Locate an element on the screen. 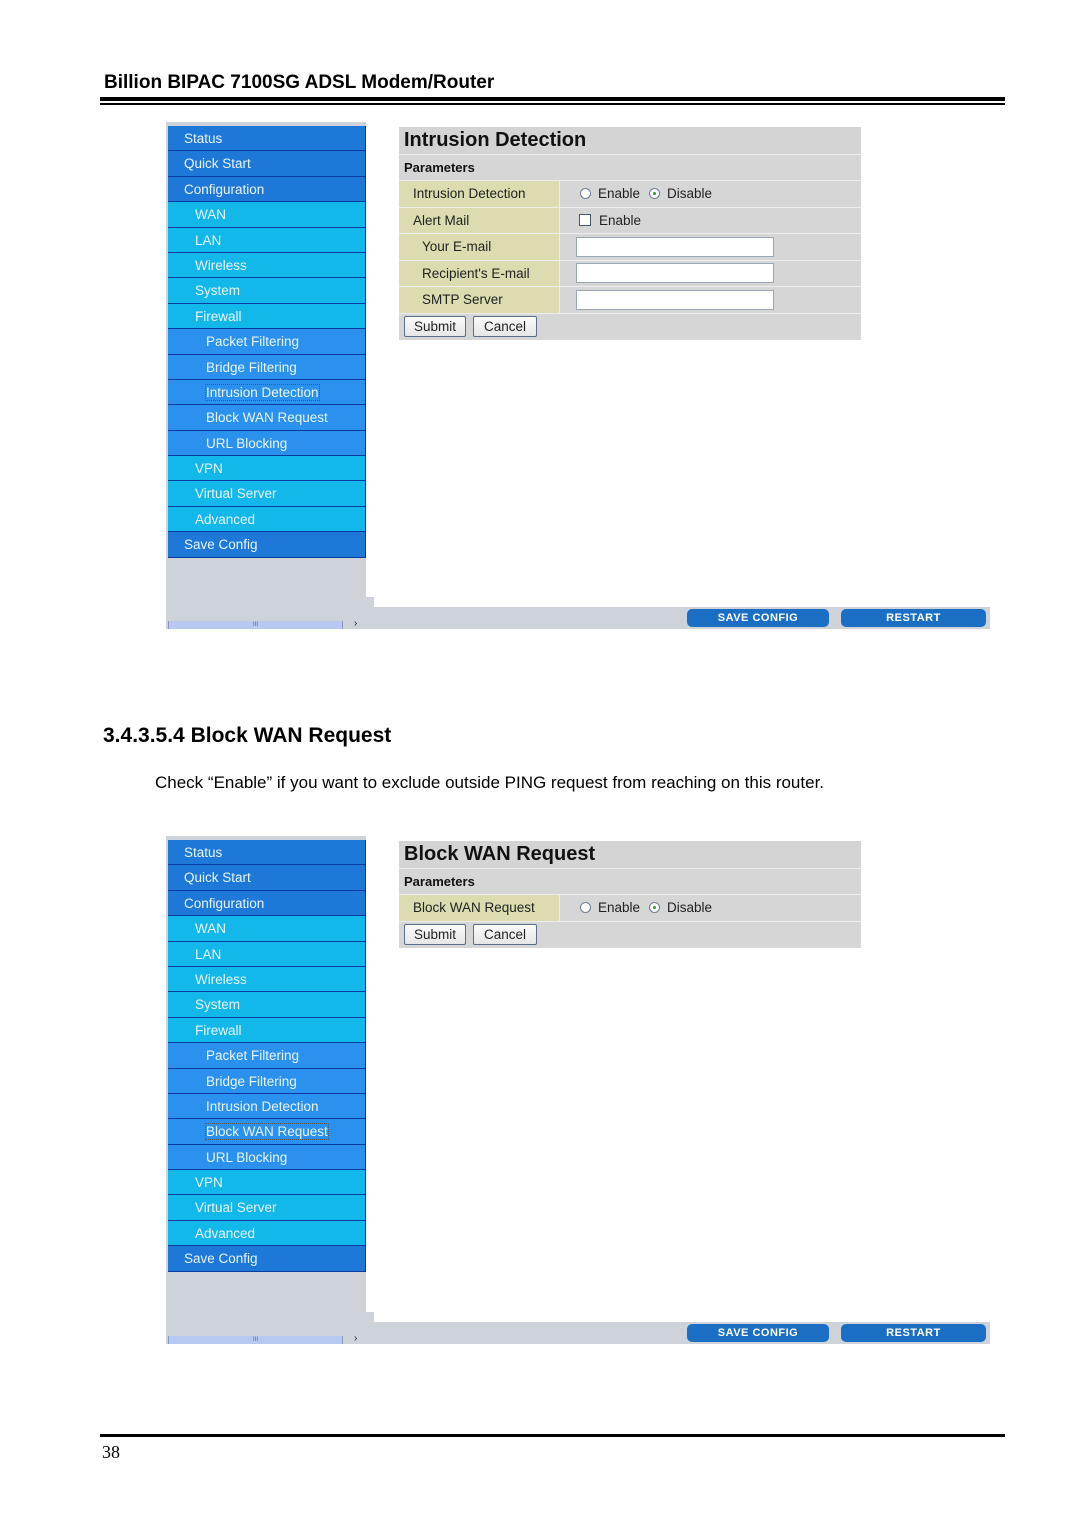  page-number: 38 is located at coordinates (111, 1452).